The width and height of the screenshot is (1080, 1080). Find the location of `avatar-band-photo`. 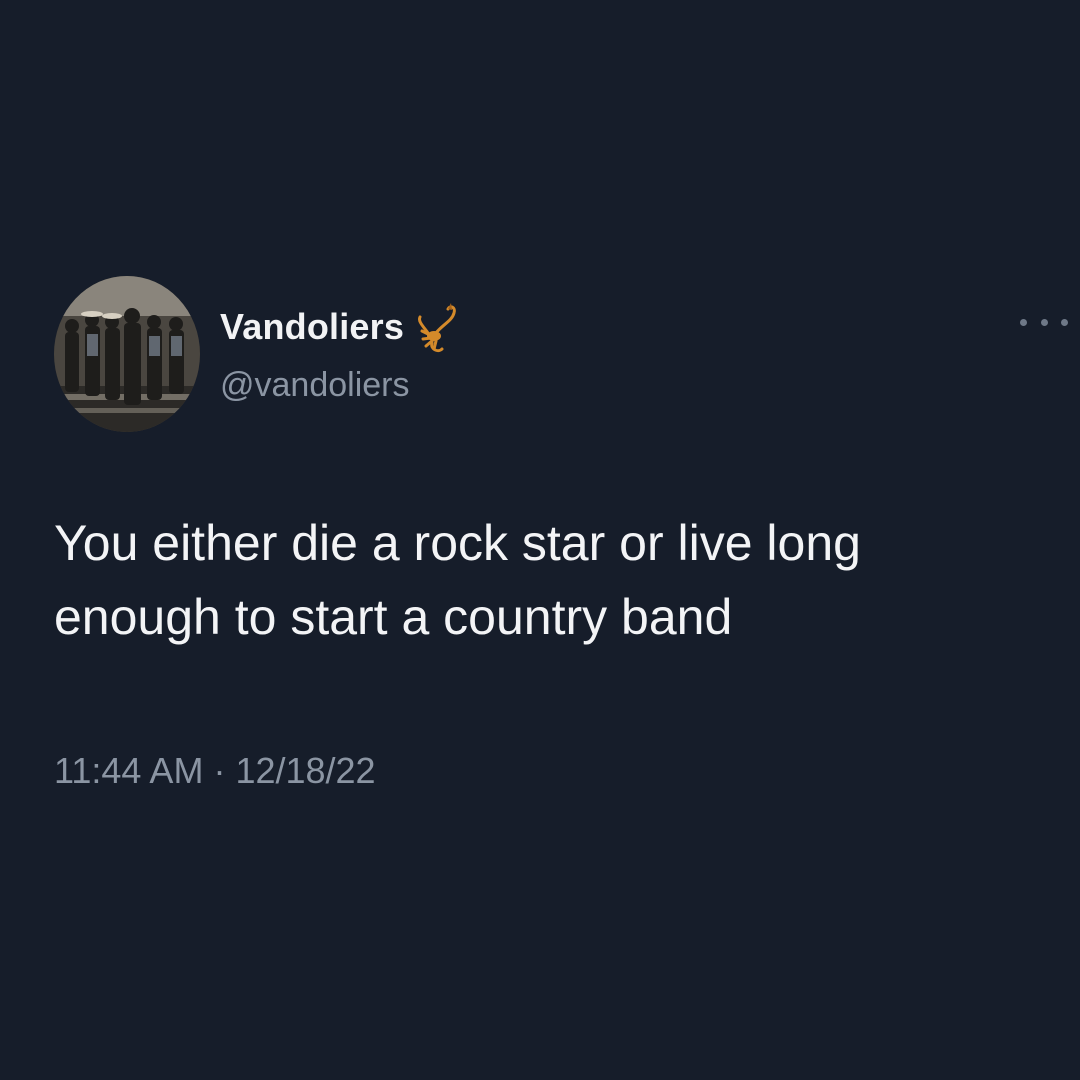

avatar-band-photo is located at coordinates (127, 354).